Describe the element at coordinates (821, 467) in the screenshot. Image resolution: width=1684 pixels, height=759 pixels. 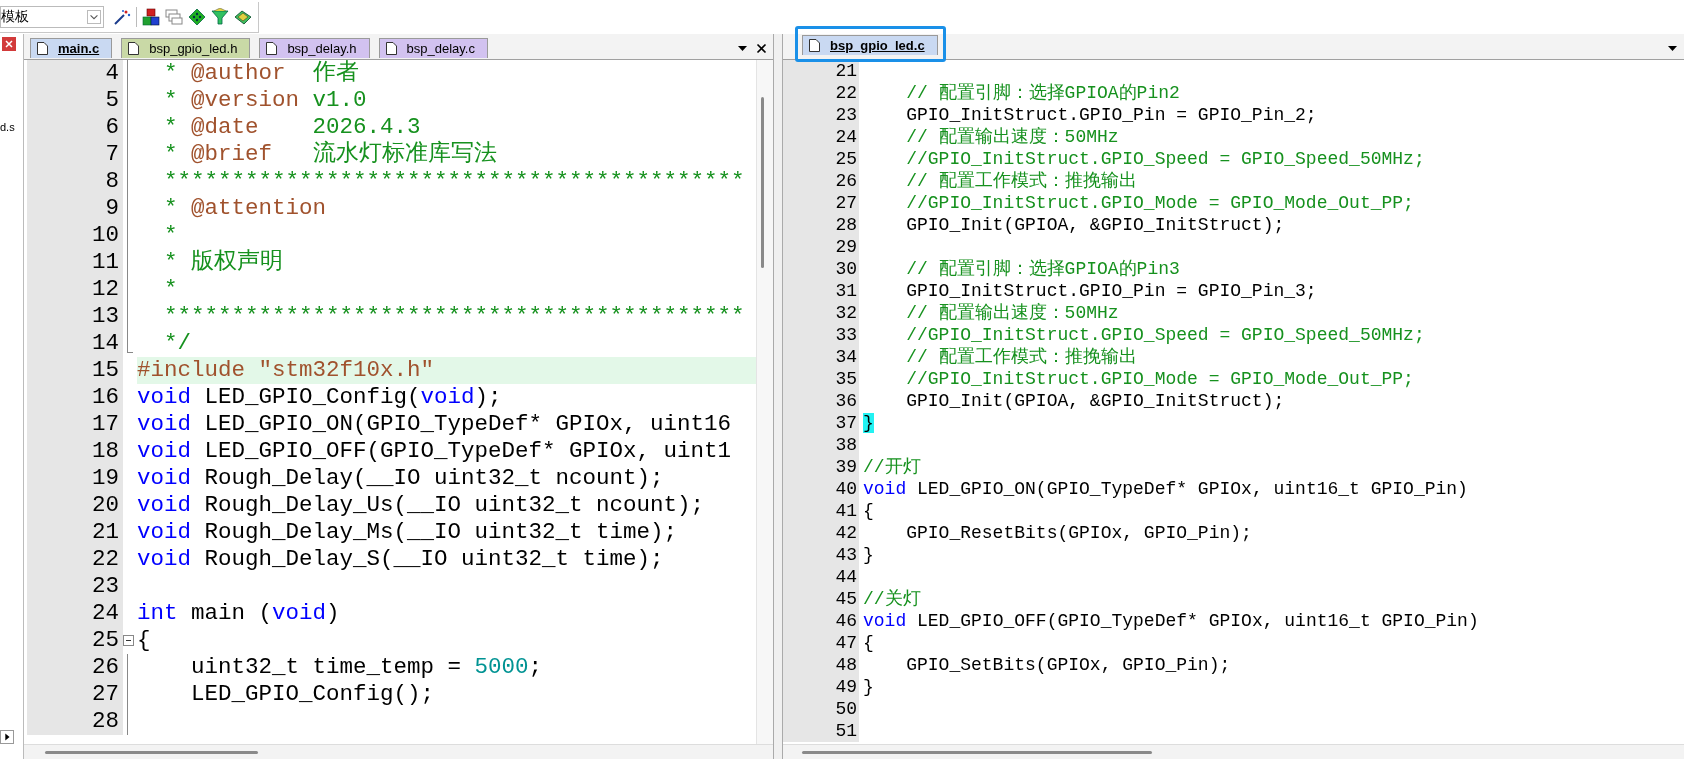
I see `line-number: 39` at that location.